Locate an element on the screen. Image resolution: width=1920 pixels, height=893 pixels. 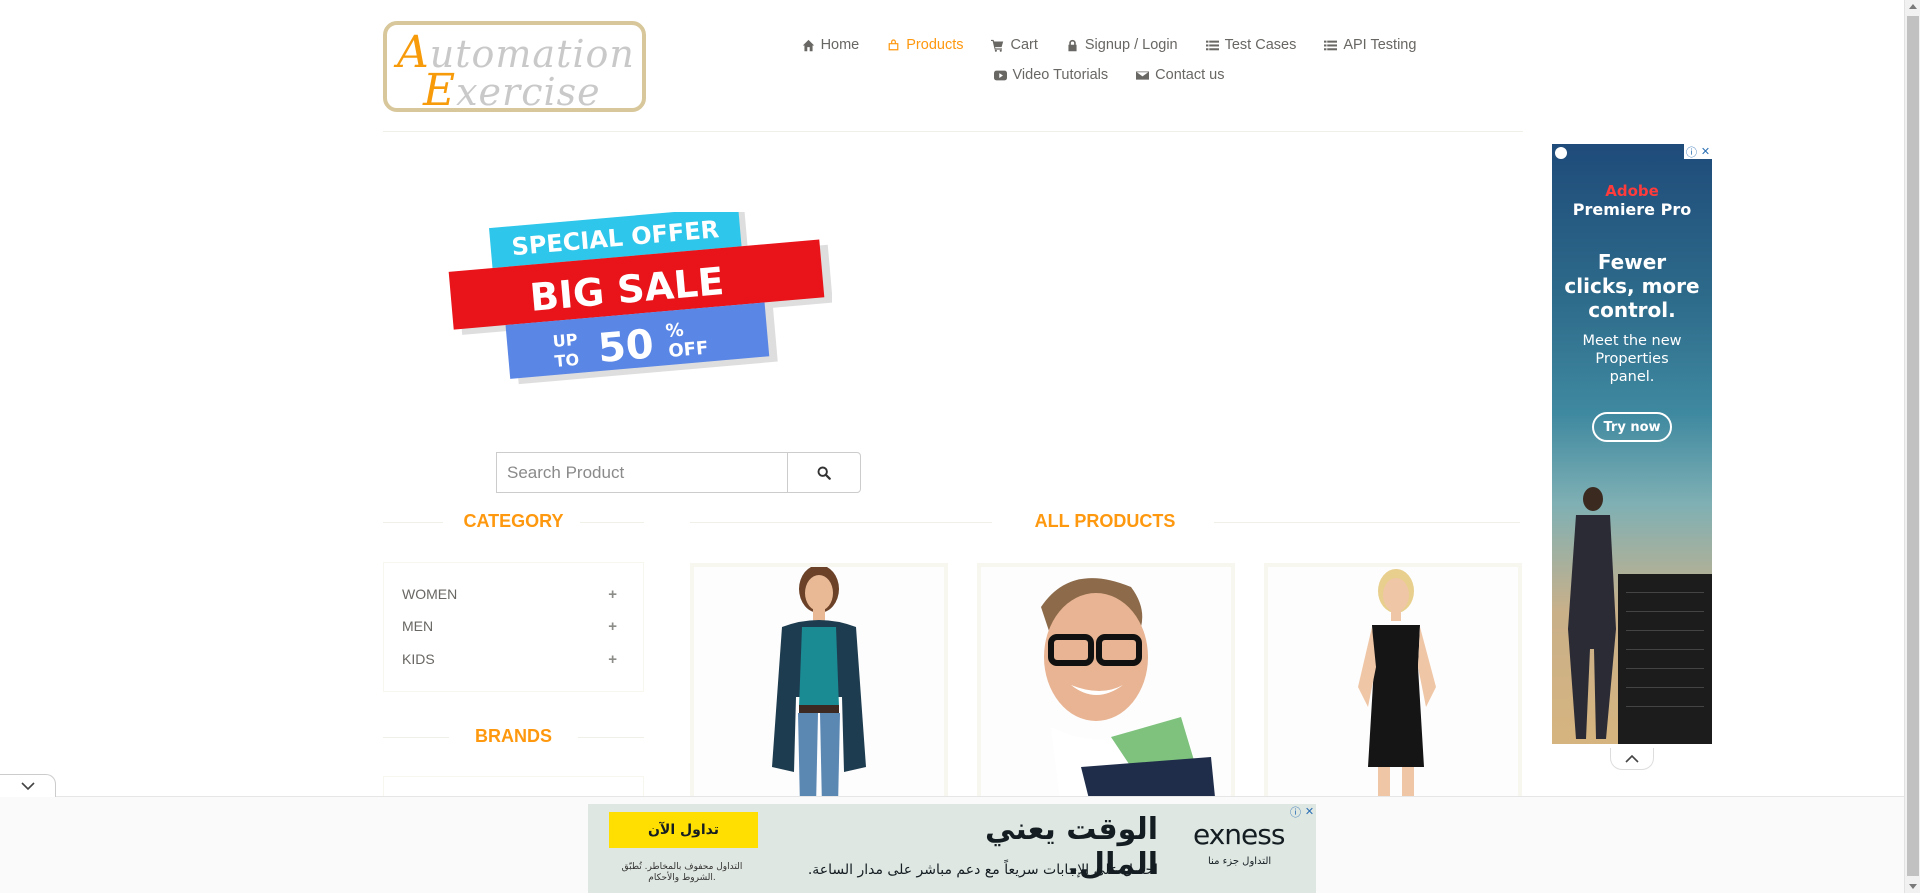
search-input is located at coordinates (642, 472).